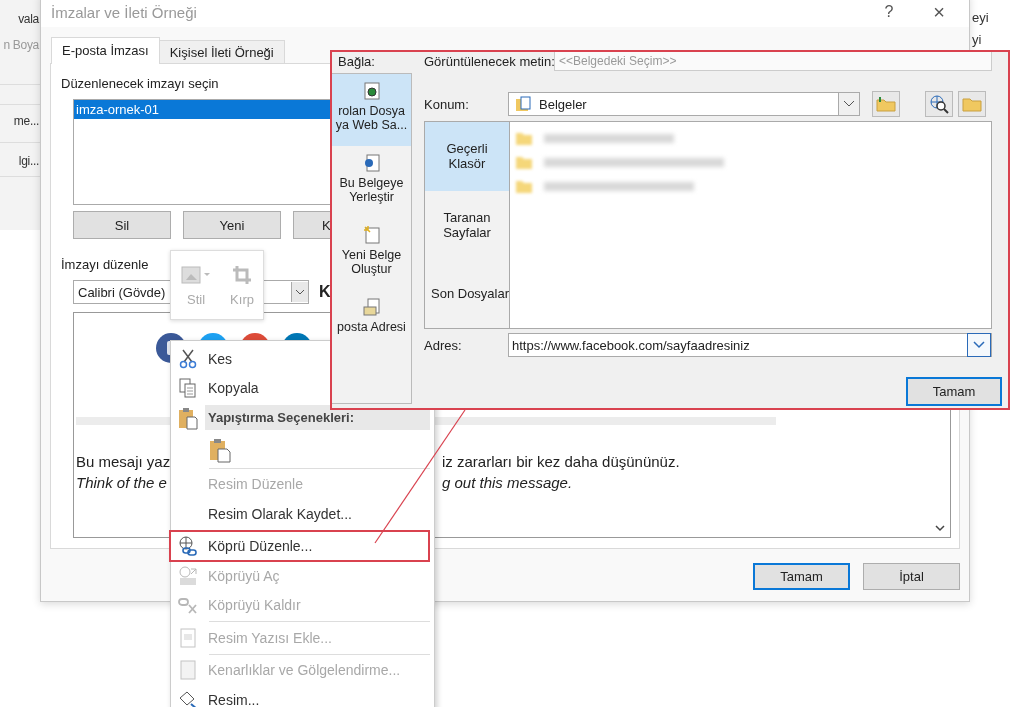 Image resolution: width=1024 pixels, height=707 pixels. Describe the element at coordinates (750, 345) in the screenshot. I see `address-field: https://www.facebook.com/sayfaadresiniz` at that location.